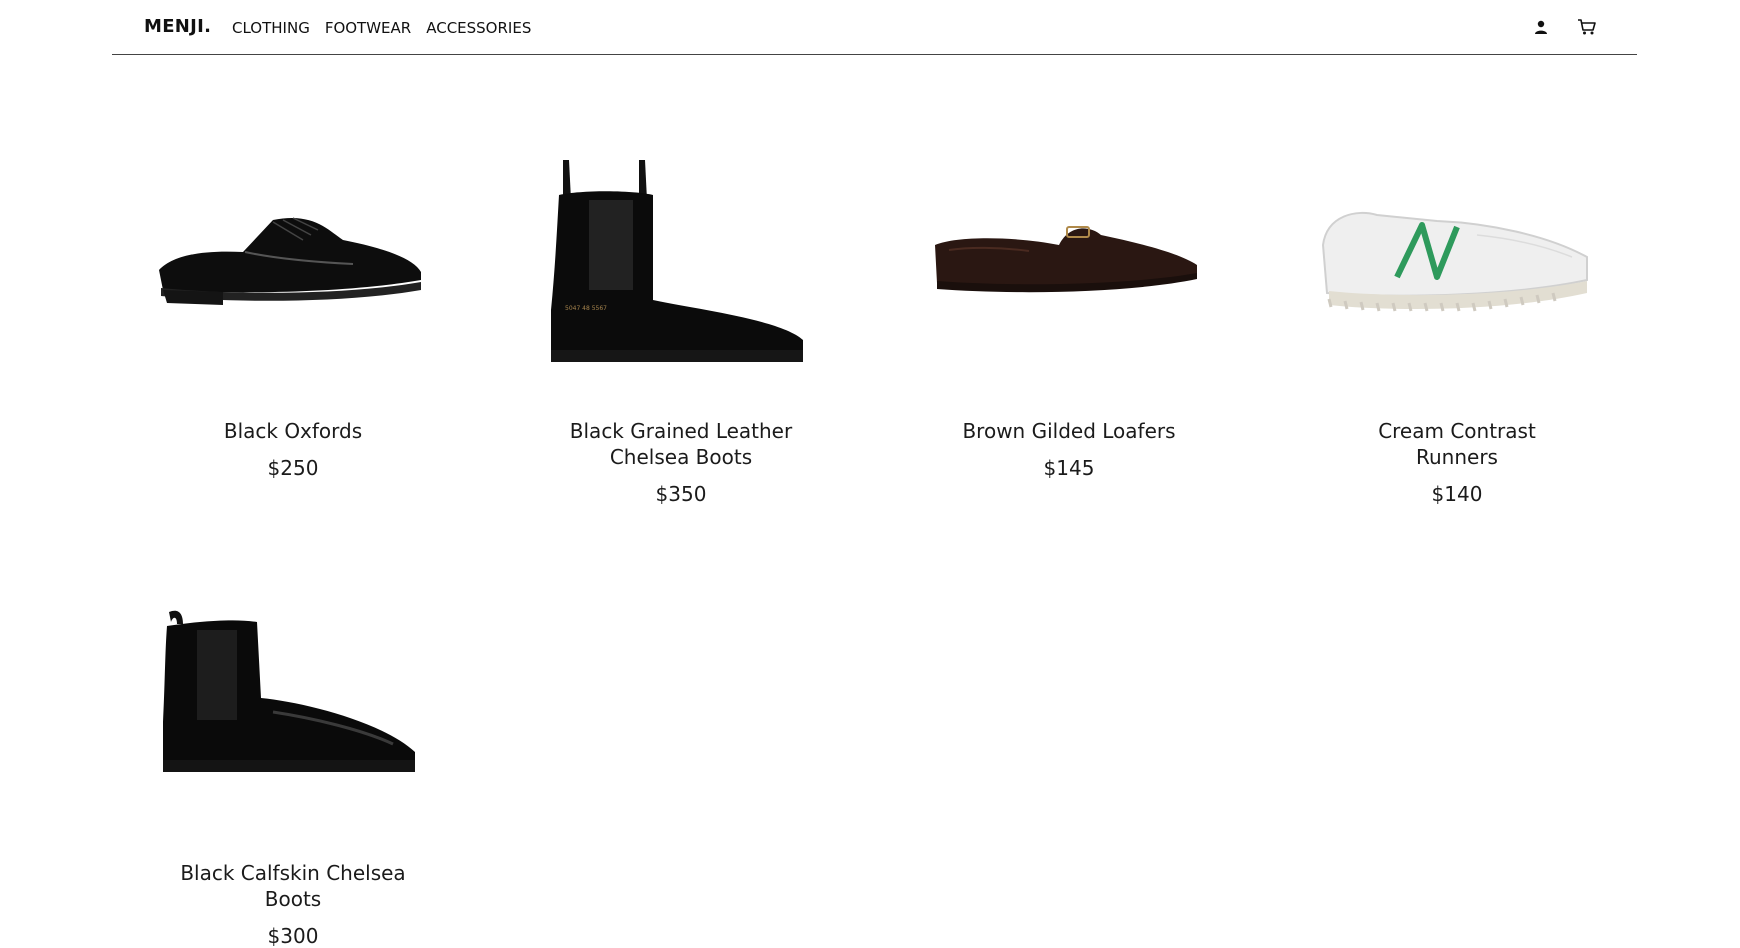 The image size is (1740, 948). What do you see at coordinates (1541, 27) in the screenshot?
I see `user-icon` at bounding box center [1541, 27].